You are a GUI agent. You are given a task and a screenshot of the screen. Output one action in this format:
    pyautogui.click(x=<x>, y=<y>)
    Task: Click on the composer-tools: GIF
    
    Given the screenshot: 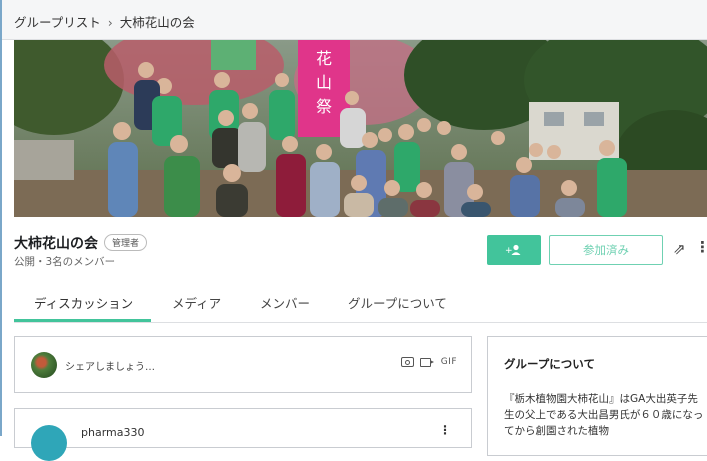 What is the action you would take?
    pyautogui.click(x=428, y=362)
    